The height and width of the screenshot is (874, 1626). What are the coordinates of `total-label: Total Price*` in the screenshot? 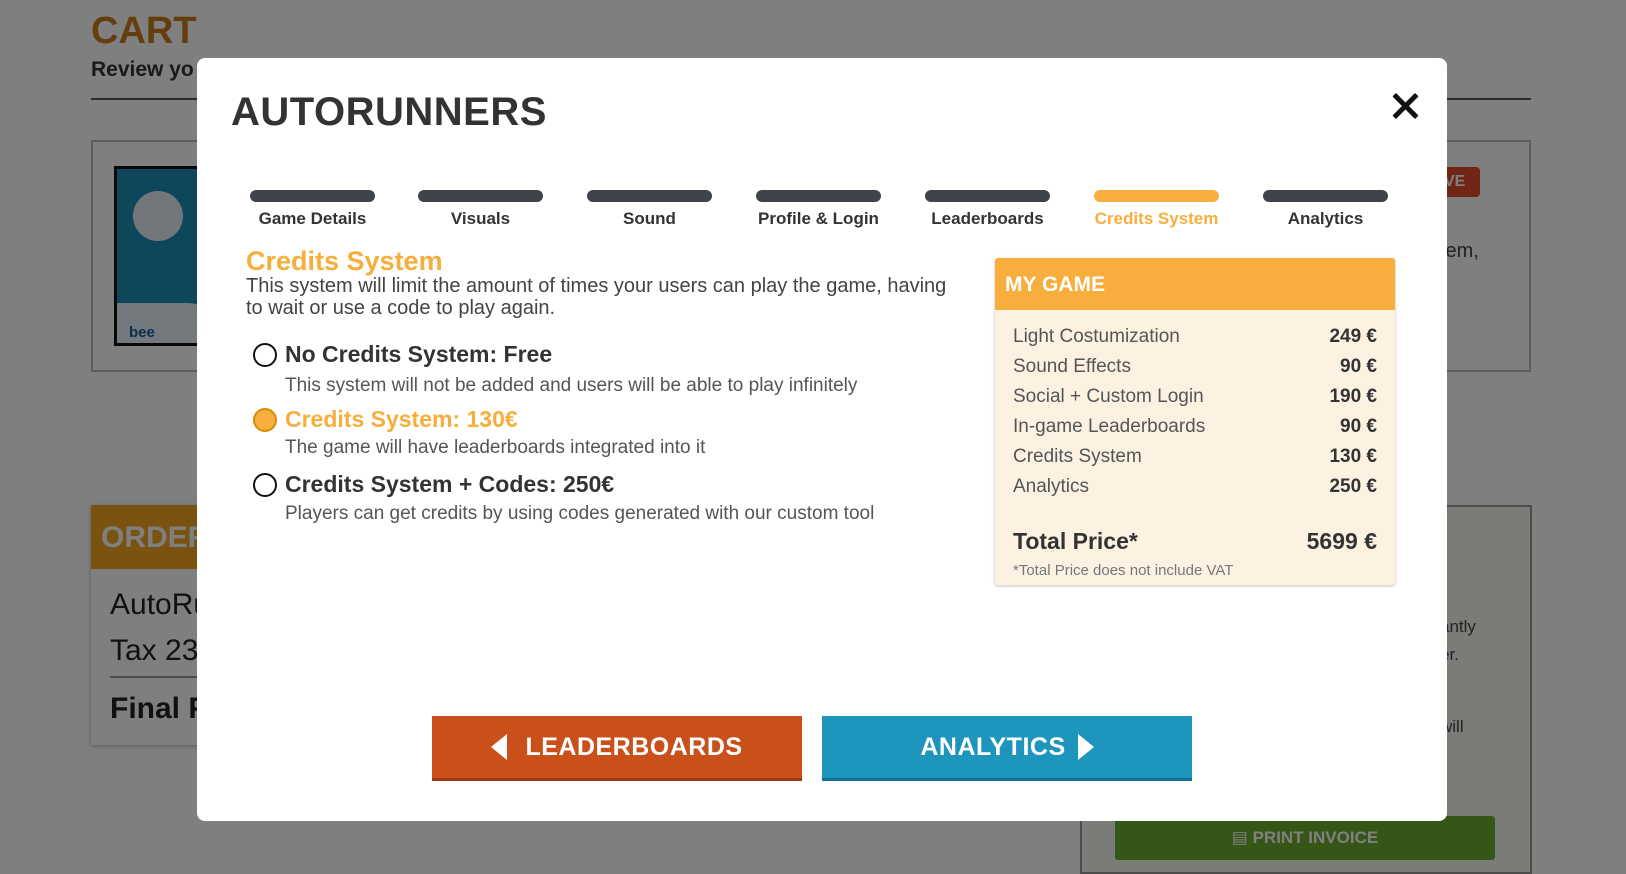 It's located at (1075, 541).